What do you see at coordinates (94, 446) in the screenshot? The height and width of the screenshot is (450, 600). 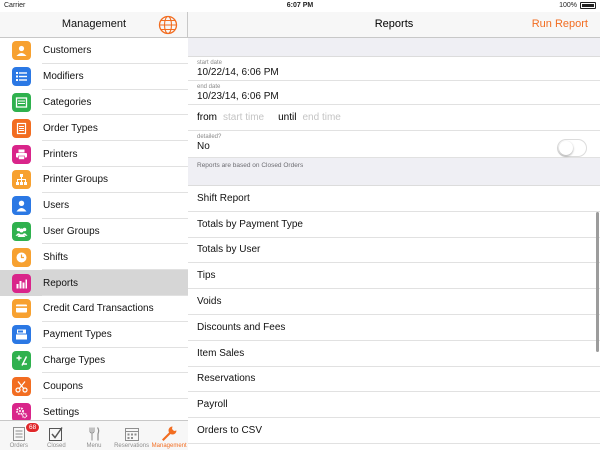 I see `tab-label: Menu` at bounding box center [94, 446].